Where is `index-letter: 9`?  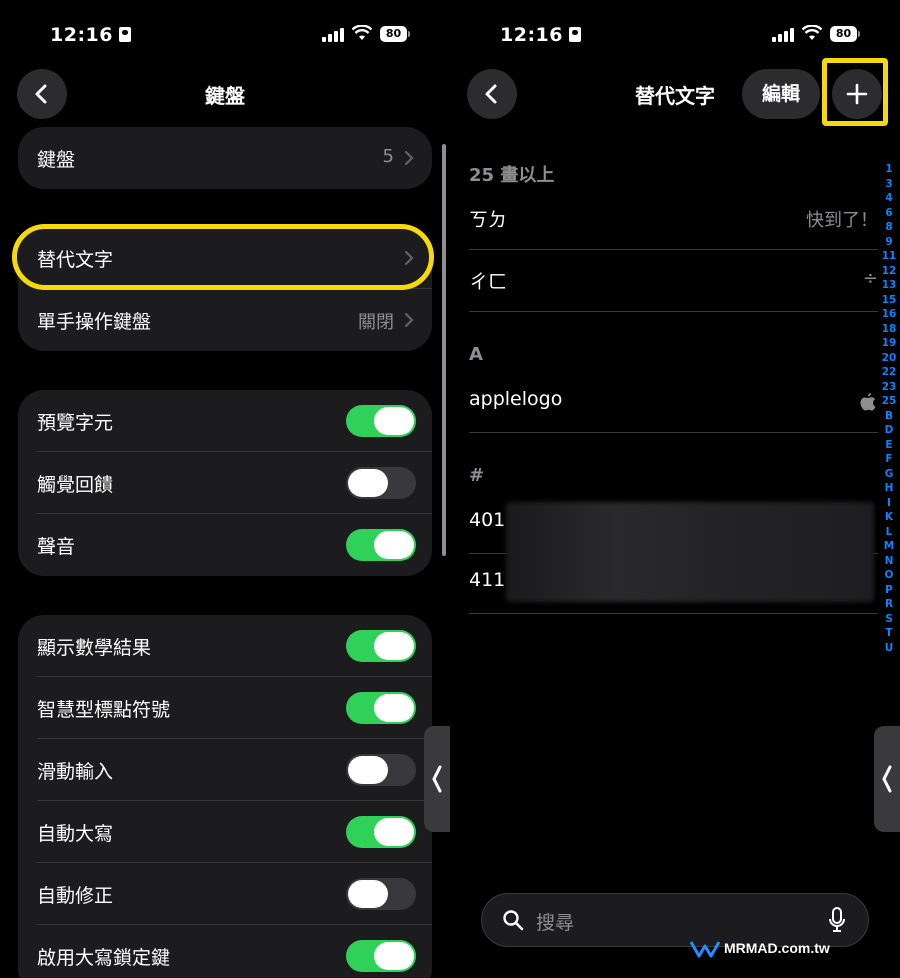 index-letter: 9 is located at coordinates (889, 242).